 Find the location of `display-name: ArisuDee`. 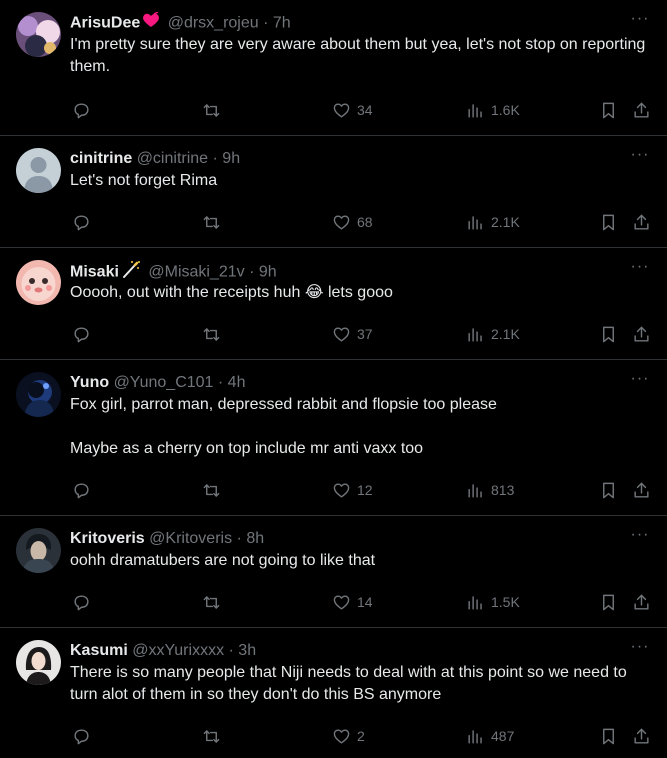

display-name: ArisuDee is located at coordinates (105, 23).